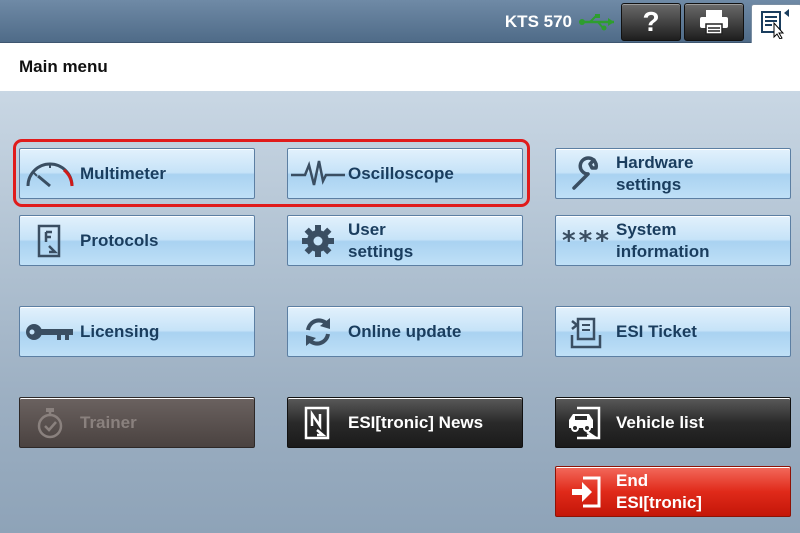  Describe the element at coordinates (649, 184) in the screenshot. I see `hardware-settings-label-line2: settings` at that location.